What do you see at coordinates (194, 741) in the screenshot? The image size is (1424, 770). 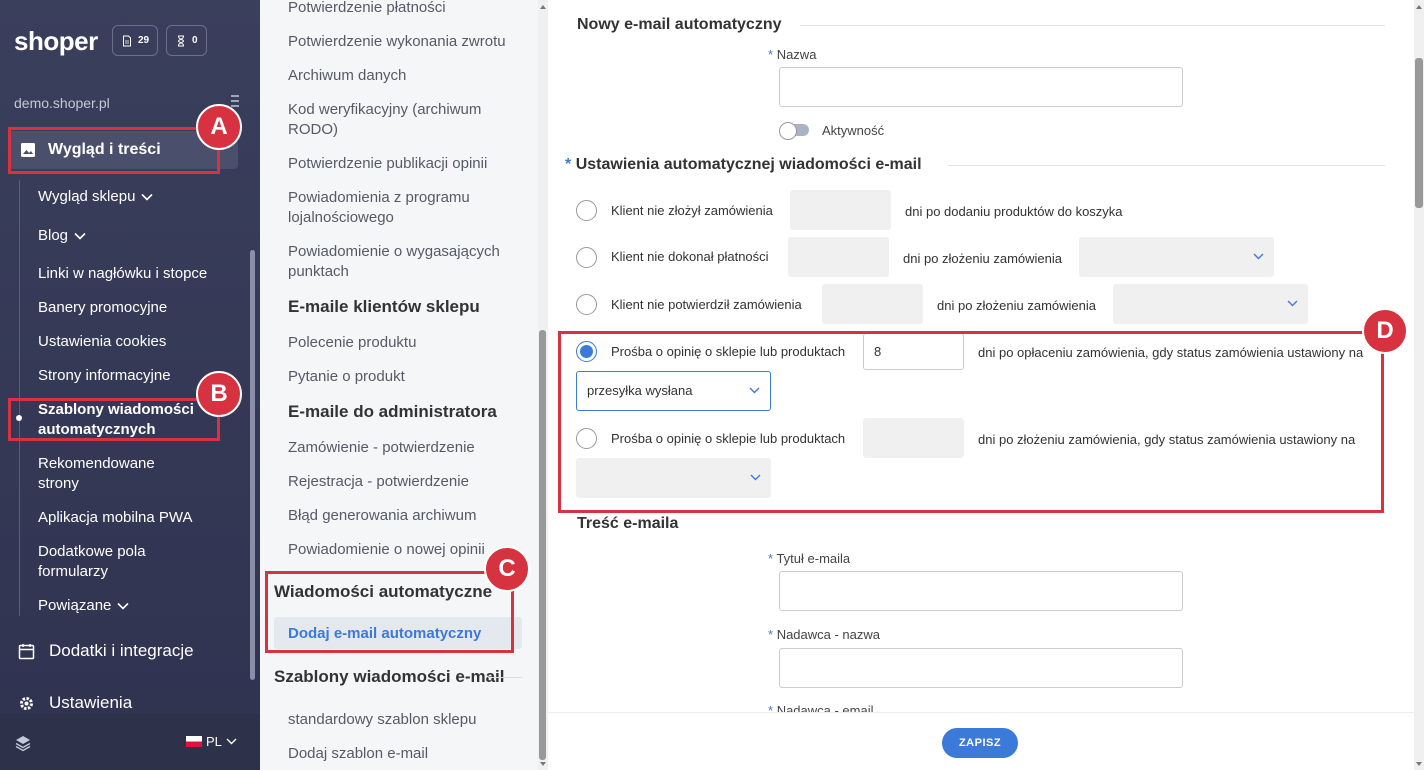 I see `poland-flag-icon` at bounding box center [194, 741].